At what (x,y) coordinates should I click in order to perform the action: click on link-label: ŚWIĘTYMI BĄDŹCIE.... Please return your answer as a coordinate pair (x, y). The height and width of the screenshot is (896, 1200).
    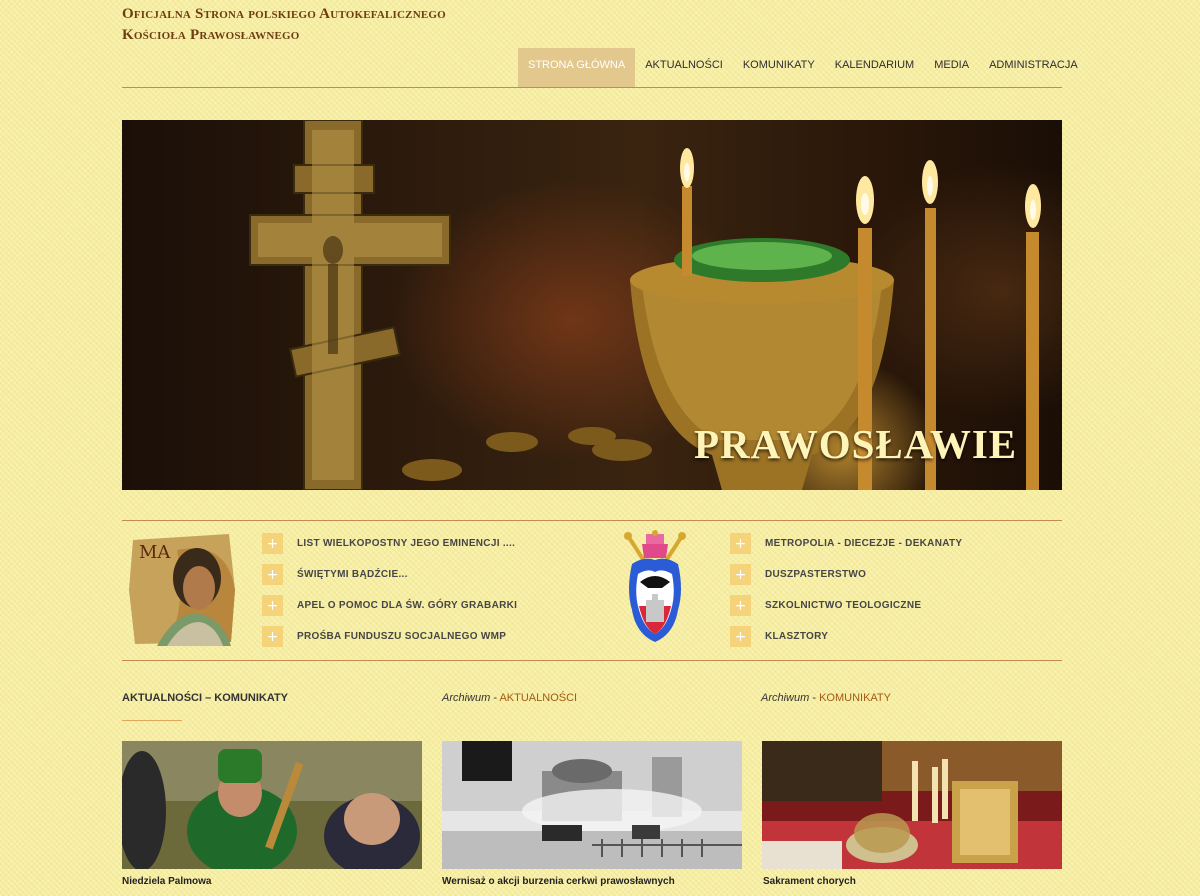
    Looking at the image, I should click on (352, 574).